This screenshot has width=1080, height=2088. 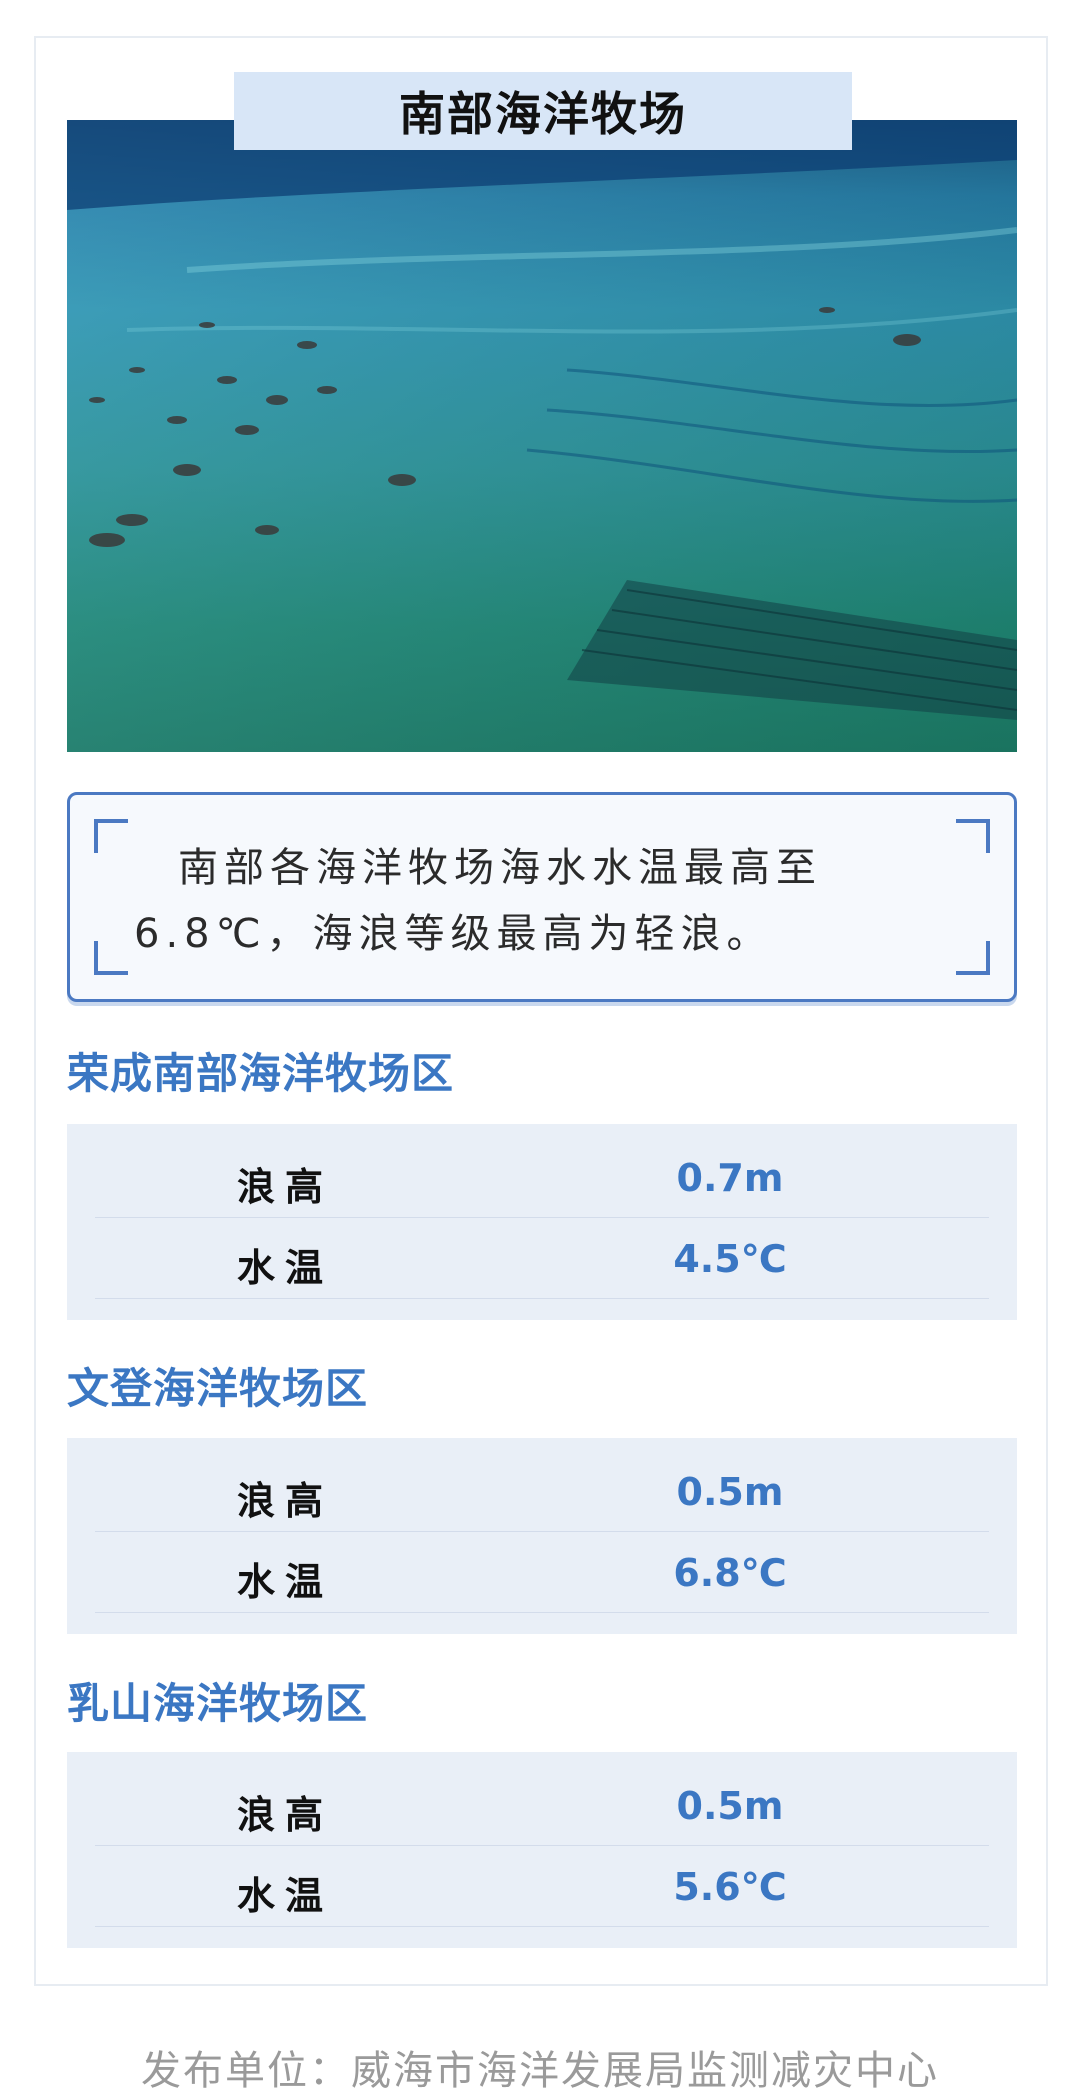 I want to click on row-value: 6.8℃, so click(x=730, y=1573).